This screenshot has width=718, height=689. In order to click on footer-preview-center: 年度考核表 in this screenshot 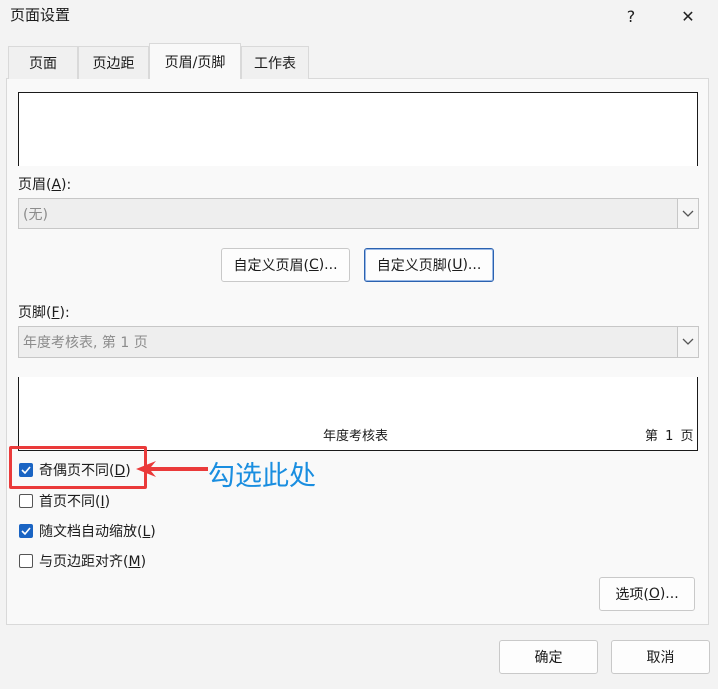, I will do `click(356, 436)`.